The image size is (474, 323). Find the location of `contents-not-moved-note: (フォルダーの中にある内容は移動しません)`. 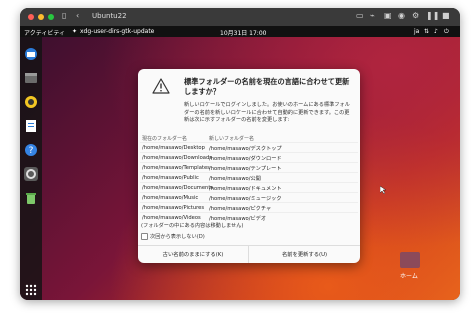

contents-not-moved-note: (フォルダーの中にある内容は移動しません) is located at coordinates (192, 226).